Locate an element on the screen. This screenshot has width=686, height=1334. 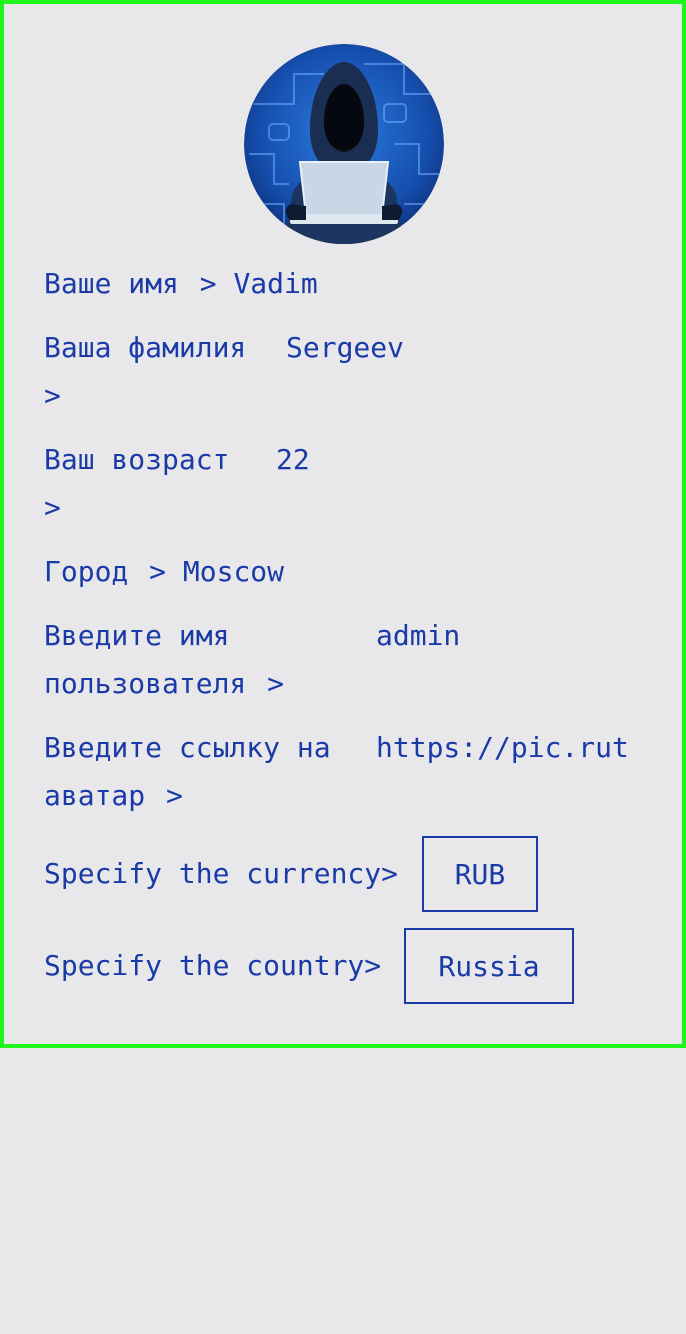
name-row: Ваше имя > Vadim is located at coordinates (181, 284).